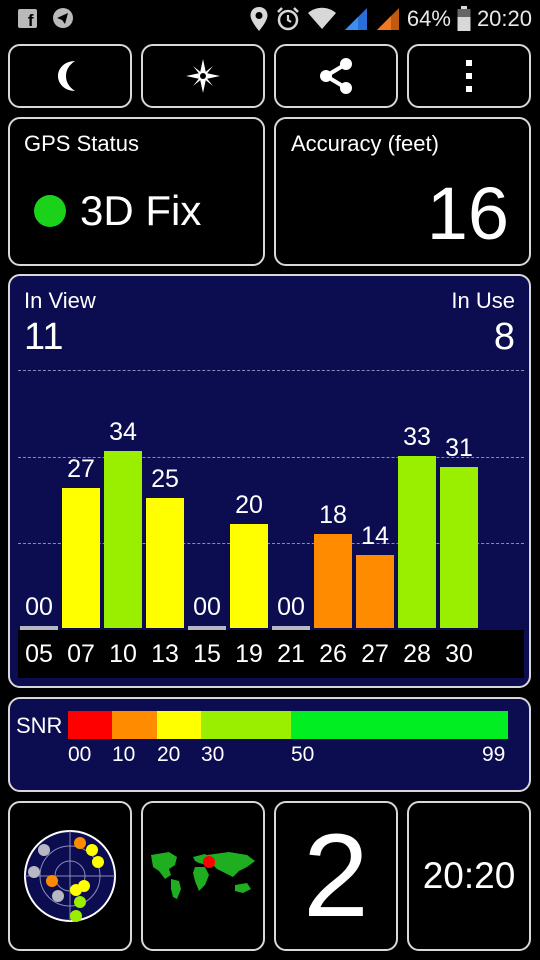  I want to click on night-mode-button, so click(70, 76).